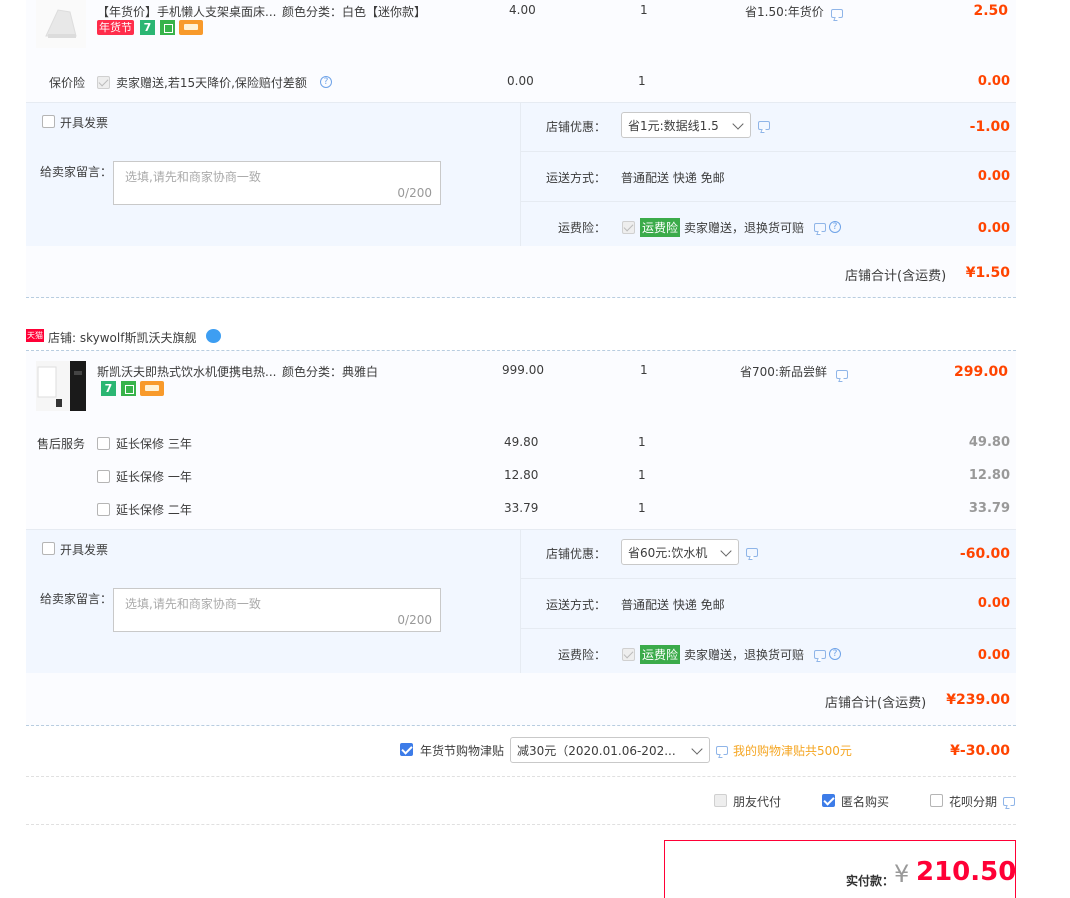  What do you see at coordinates (582, 228) in the screenshot?
I see `freight-label: 运费险：` at bounding box center [582, 228].